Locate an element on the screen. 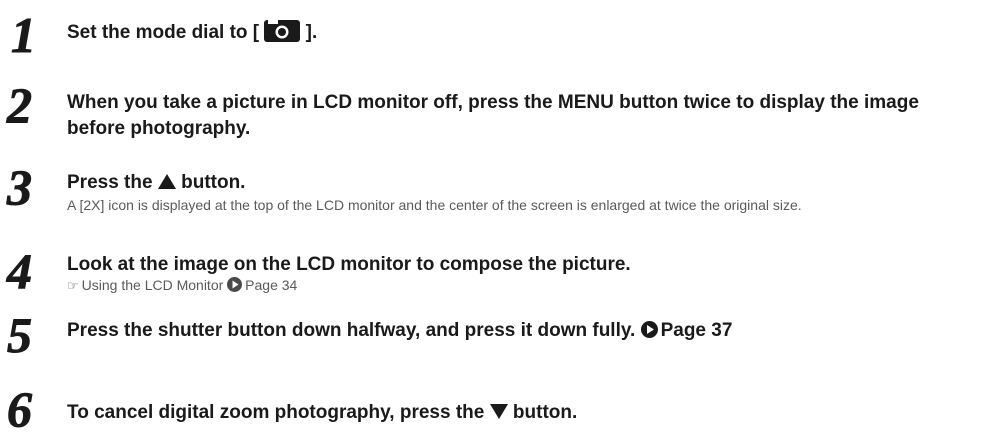  step-1-title: Set the mode dial to [ ]. is located at coordinates (514, 33).